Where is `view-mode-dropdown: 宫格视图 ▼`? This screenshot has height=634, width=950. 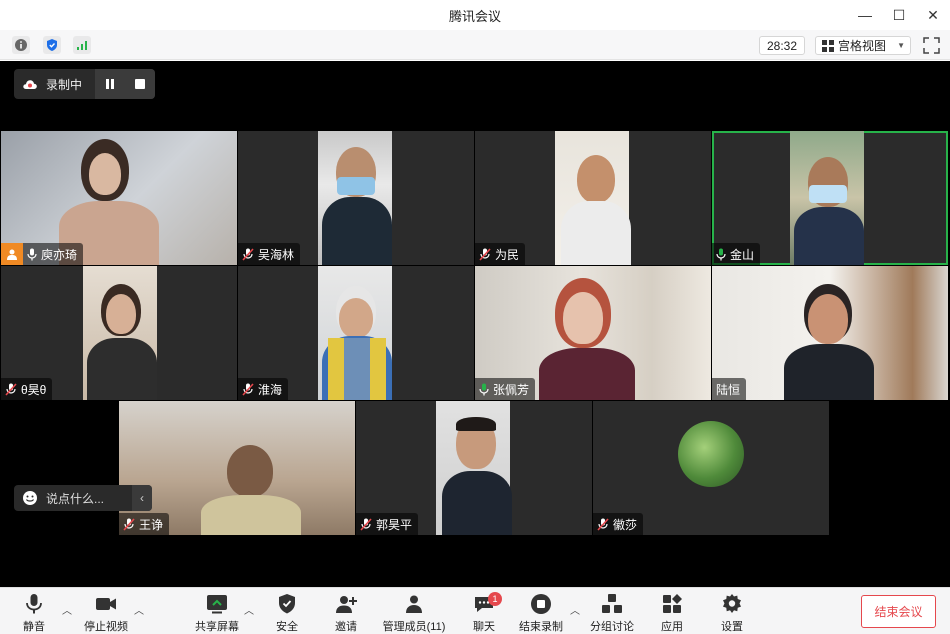
view-mode-dropdown: 宫格视图 ▼ is located at coordinates (863, 45).